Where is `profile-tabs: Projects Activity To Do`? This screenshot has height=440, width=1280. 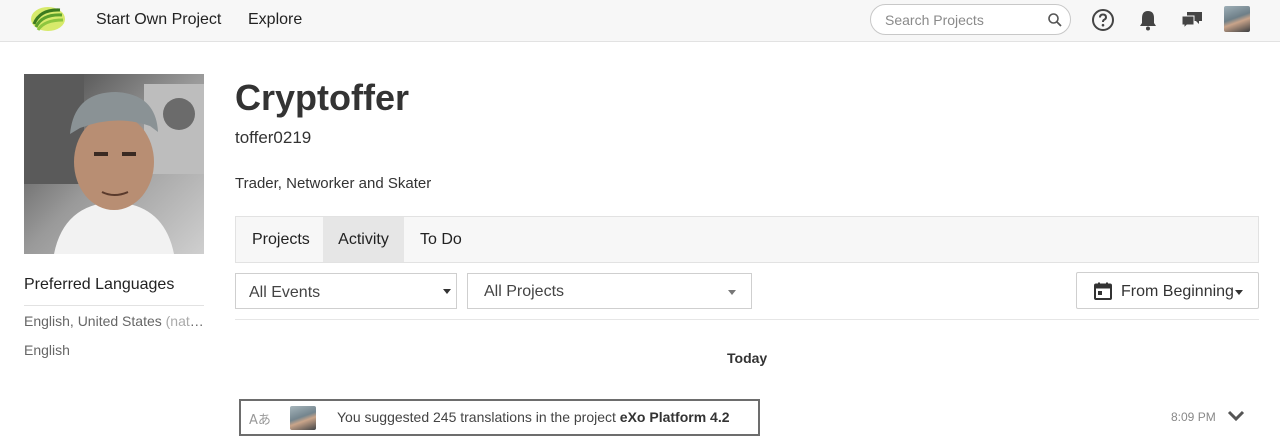
profile-tabs: Projects Activity To Do is located at coordinates (747, 239).